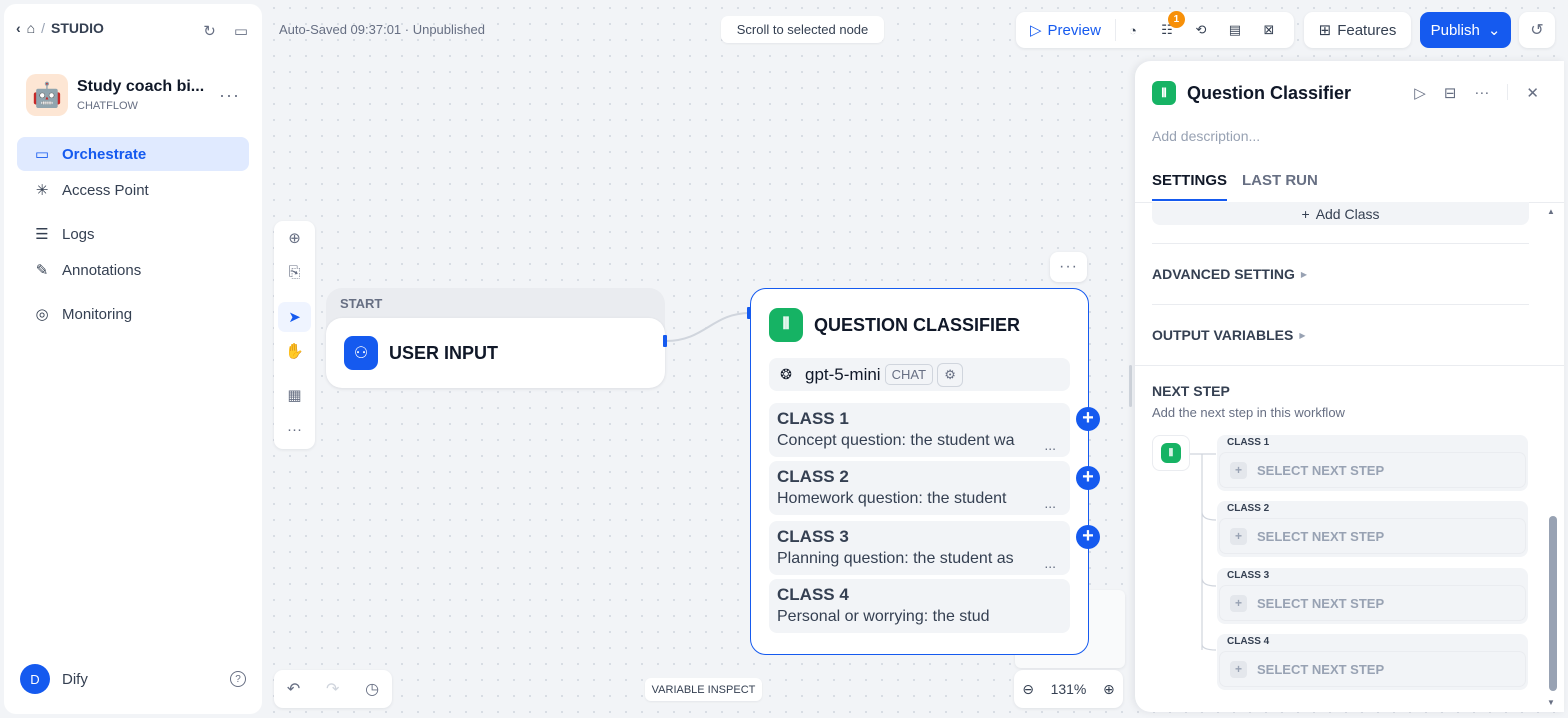 This screenshot has height=718, width=1568. I want to click on qc-header: ⦀ QUESTION CLASSIFIER, so click(894, 325).